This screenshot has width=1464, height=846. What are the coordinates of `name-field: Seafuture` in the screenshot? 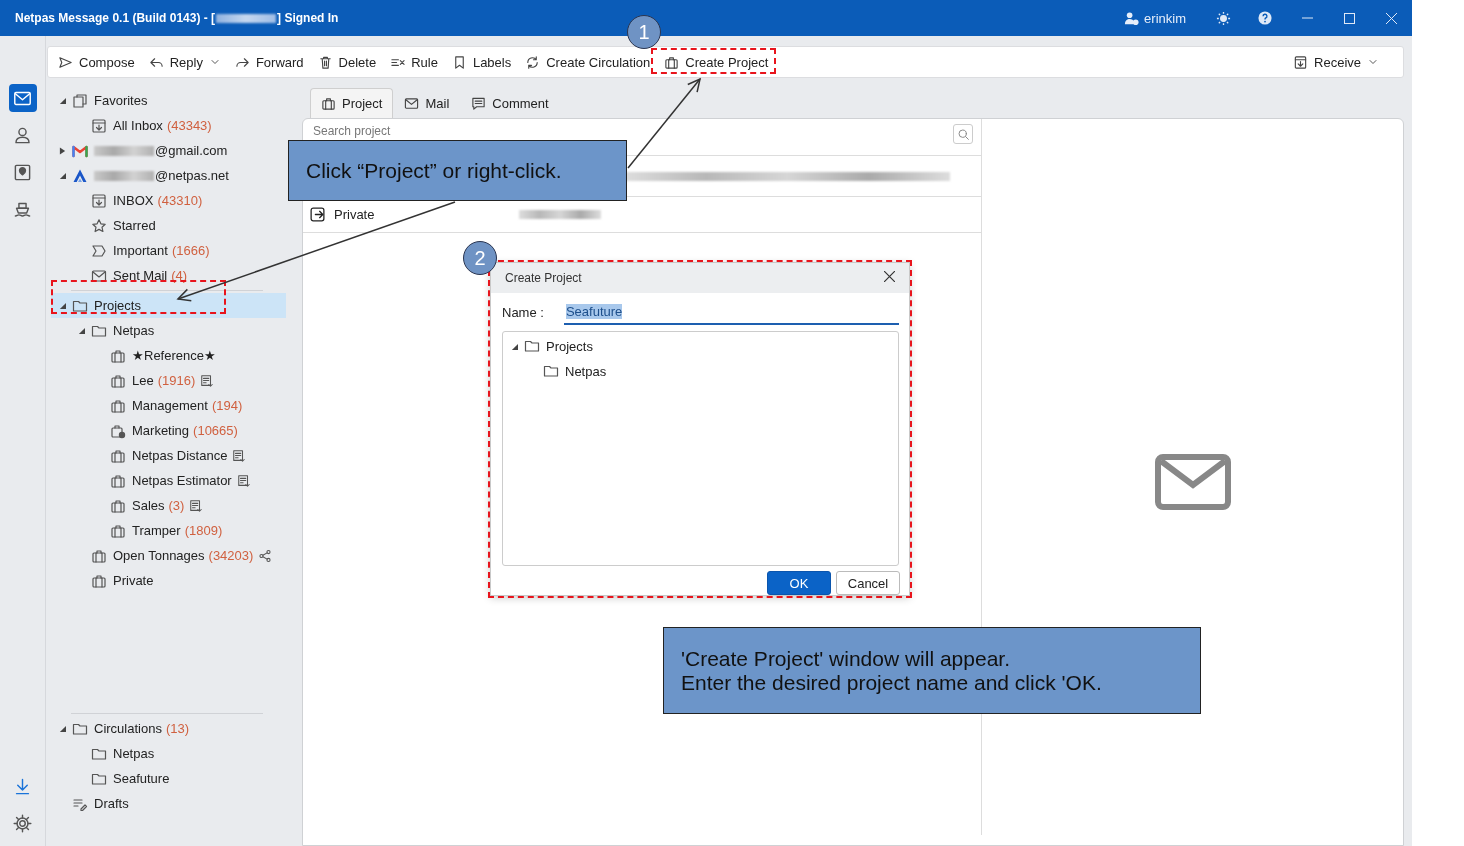 It's located at (731, 312).